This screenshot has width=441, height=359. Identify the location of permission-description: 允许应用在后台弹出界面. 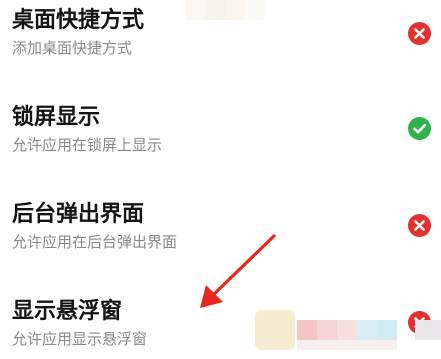
(95, 242).